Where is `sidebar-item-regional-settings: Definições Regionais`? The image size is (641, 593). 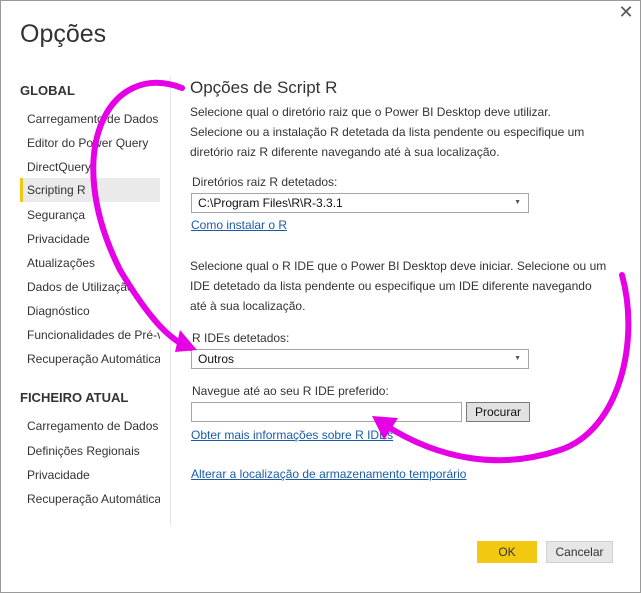
sidebar-item-regional-settings: Definições Regionais is located at coordinates (90, 451).